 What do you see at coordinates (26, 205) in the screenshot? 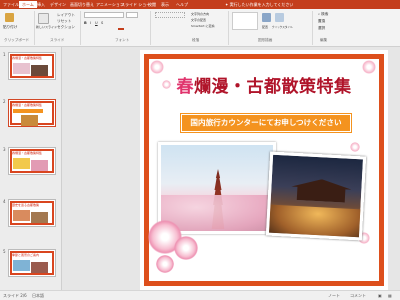
I see `thumbnail-title: 歴史を巡る古都散策` at bounding box center [26, 205].